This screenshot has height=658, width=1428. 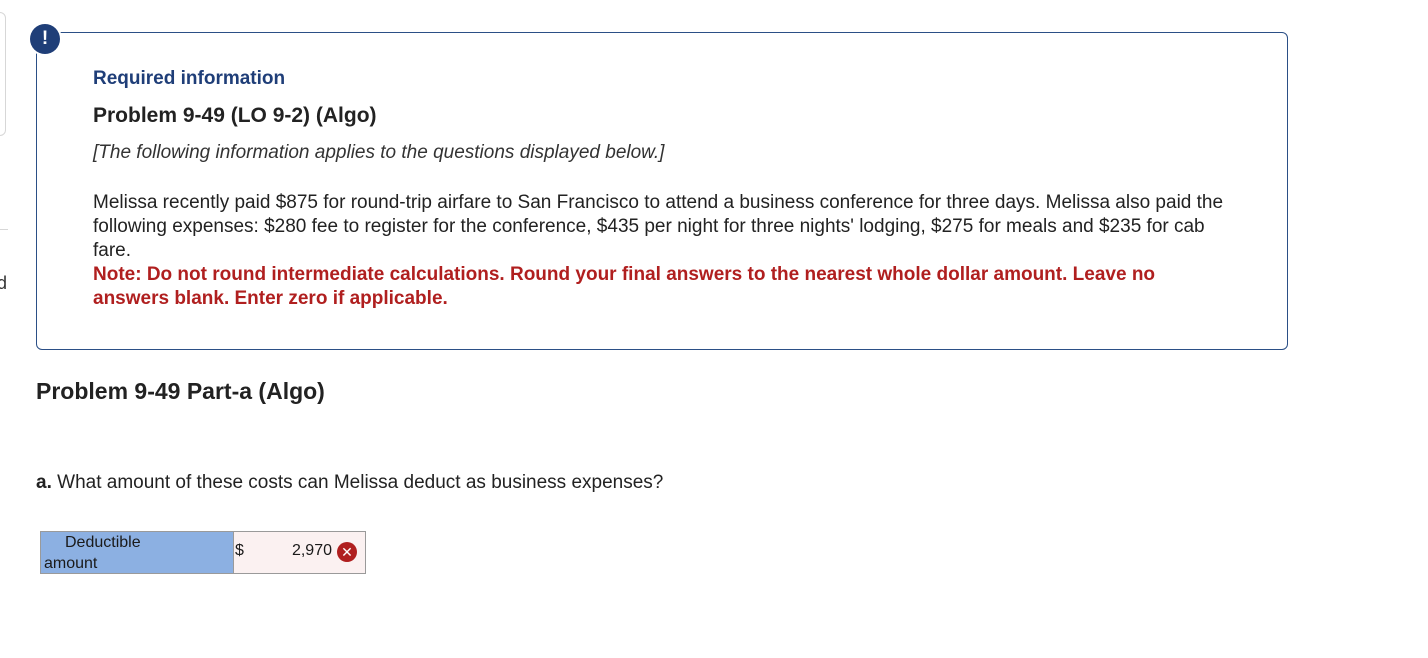 I want to click on label-line-1: Deductible, so click(x=103, y=542).